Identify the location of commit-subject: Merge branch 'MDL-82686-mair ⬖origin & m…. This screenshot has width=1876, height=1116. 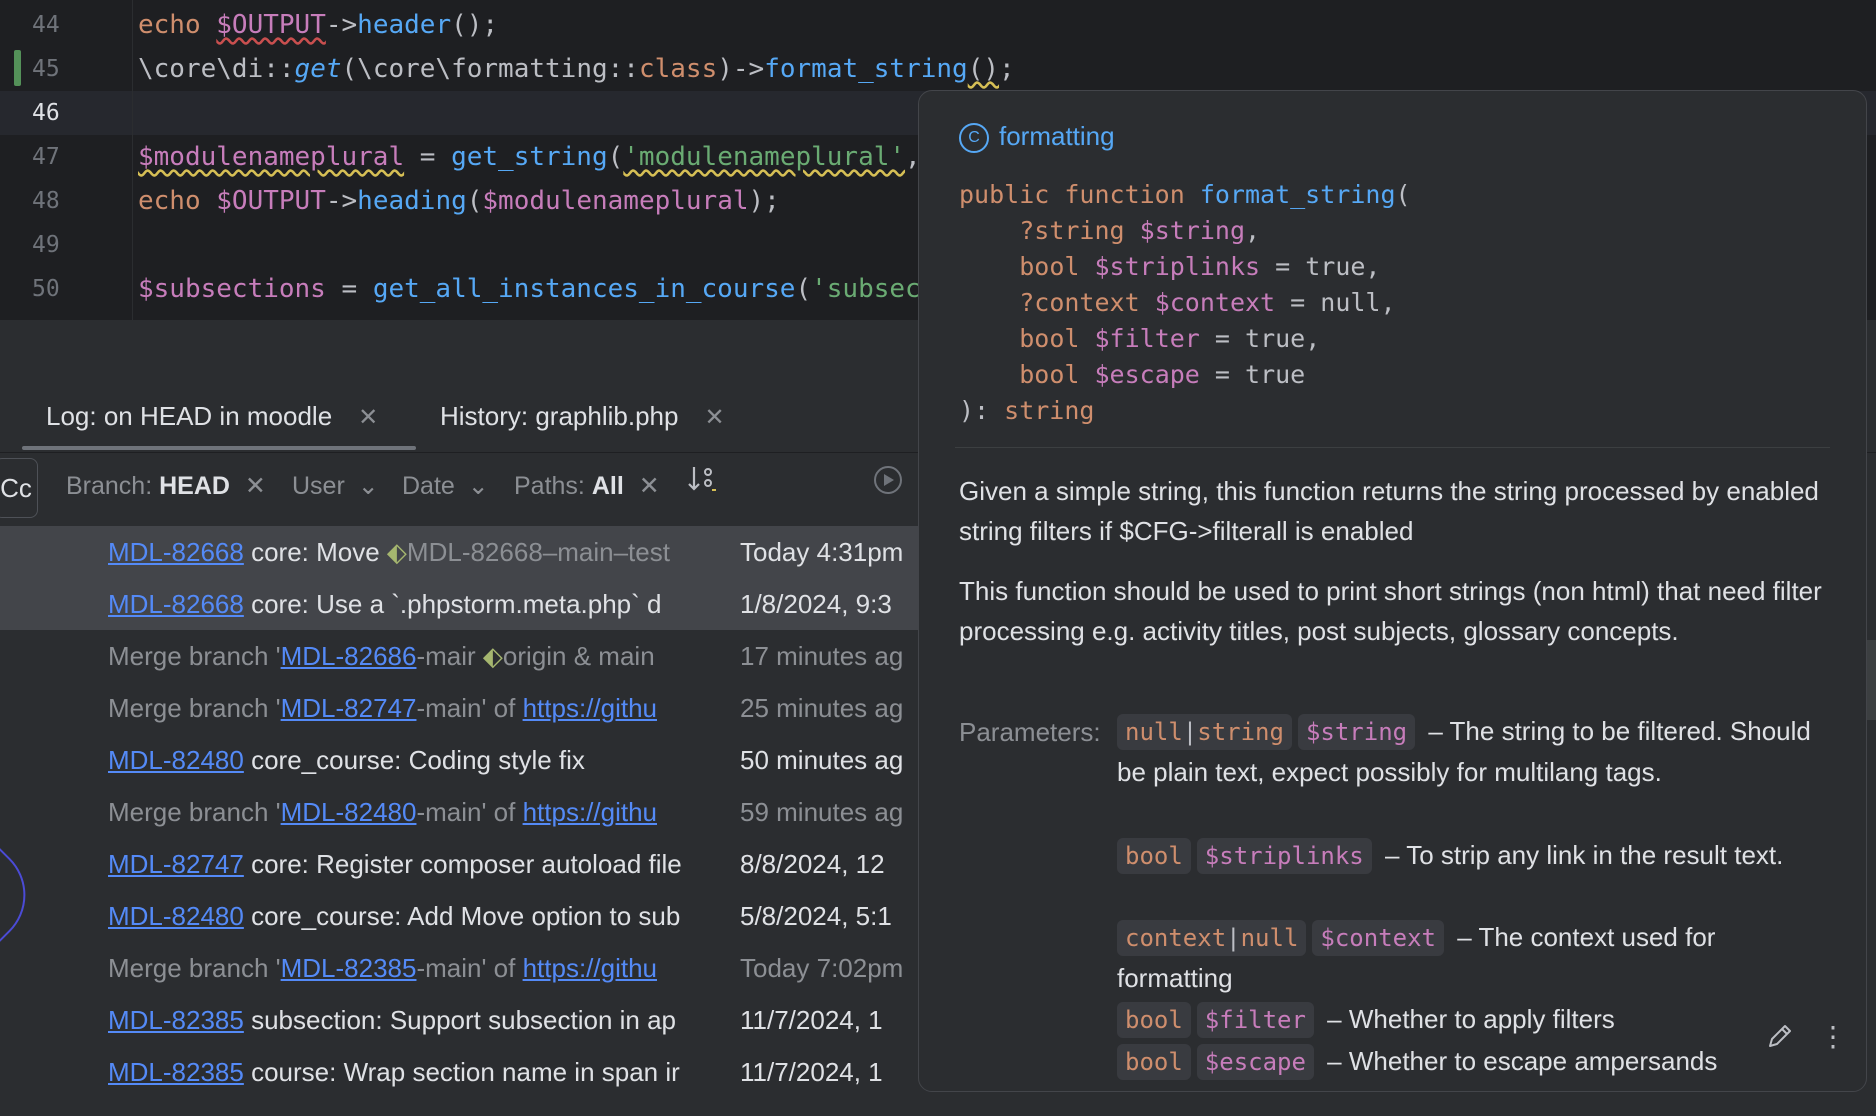
(422, 656).